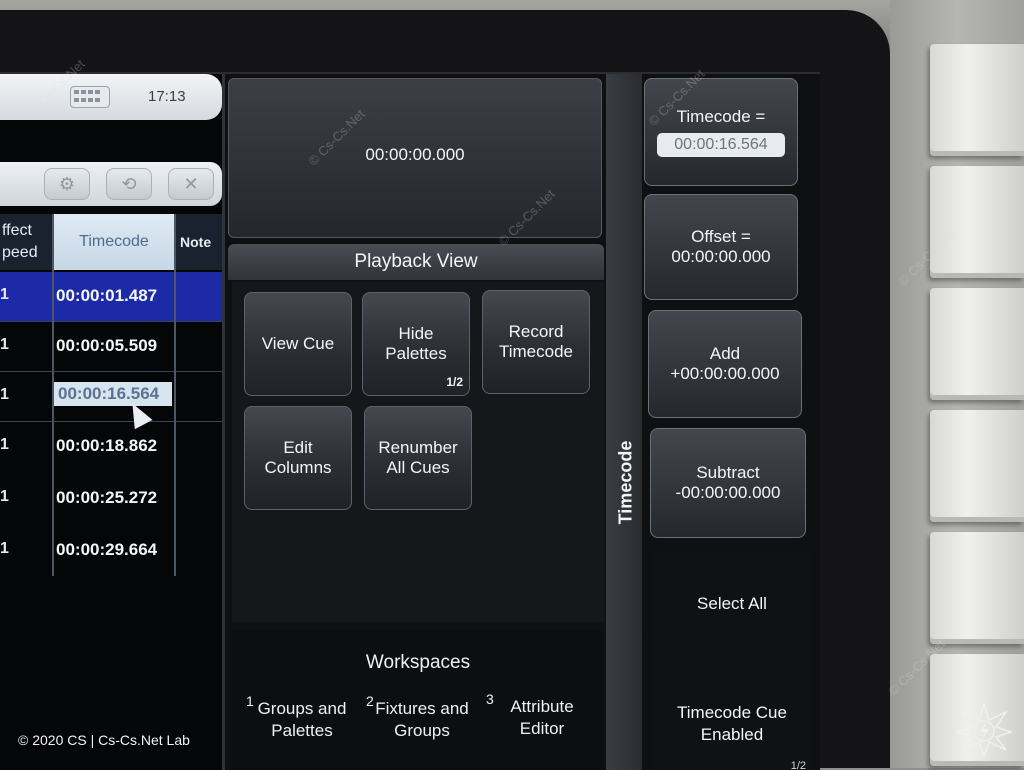  What do you see at coordinates (721, 132) in the screenshot?
I see `timecode-equals-button: Timecode = 00:00:16.564` at bounding box center [721, 132].